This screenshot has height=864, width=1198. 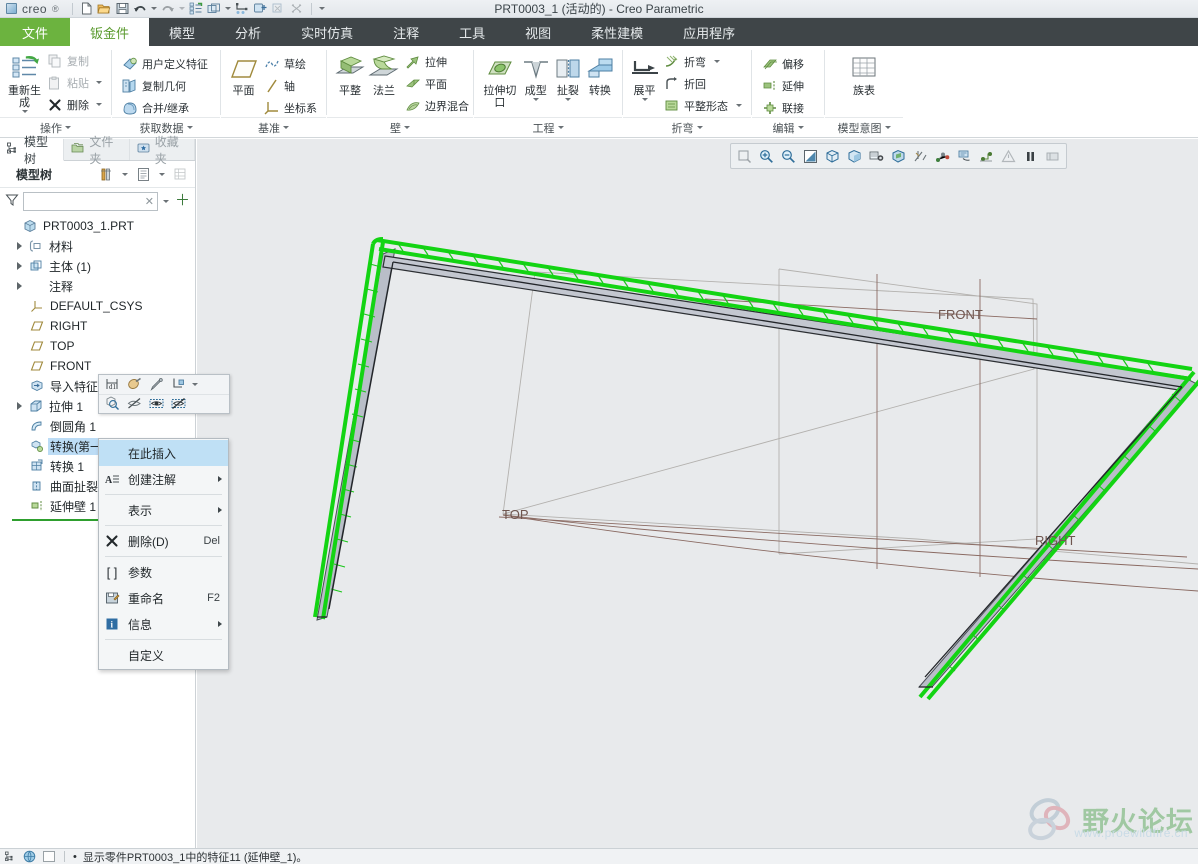 What do you see at coordinates (407, 127) in the screenshot?
I see `wall-group-dropdown` at bounding box center [407, 127].